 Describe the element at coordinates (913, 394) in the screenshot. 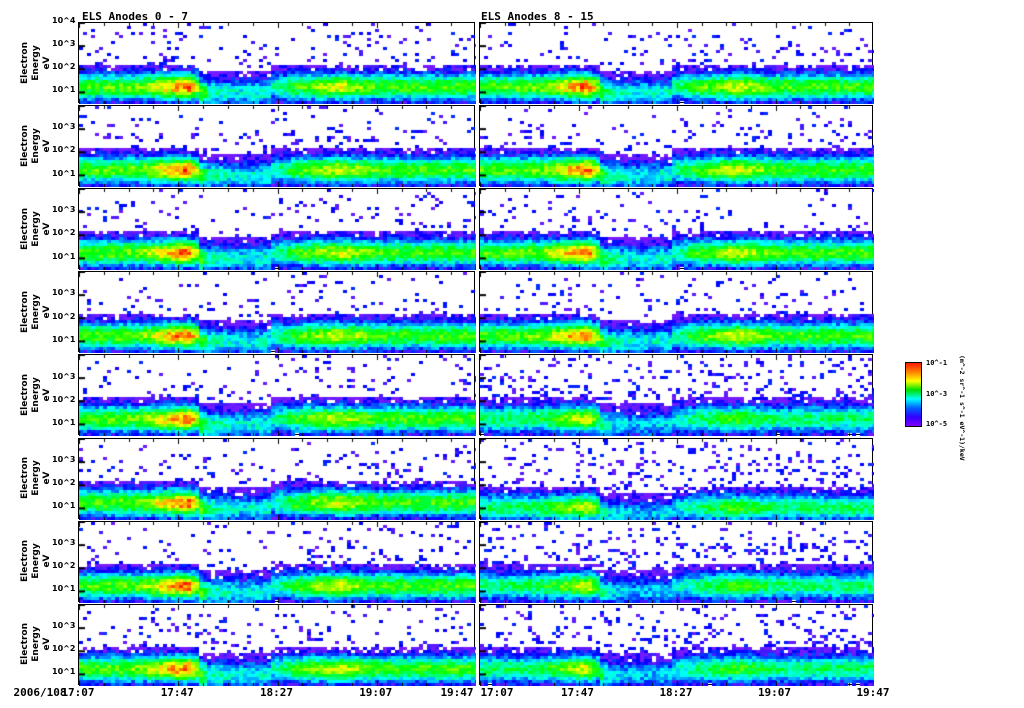

I see `colorbar` at that location.